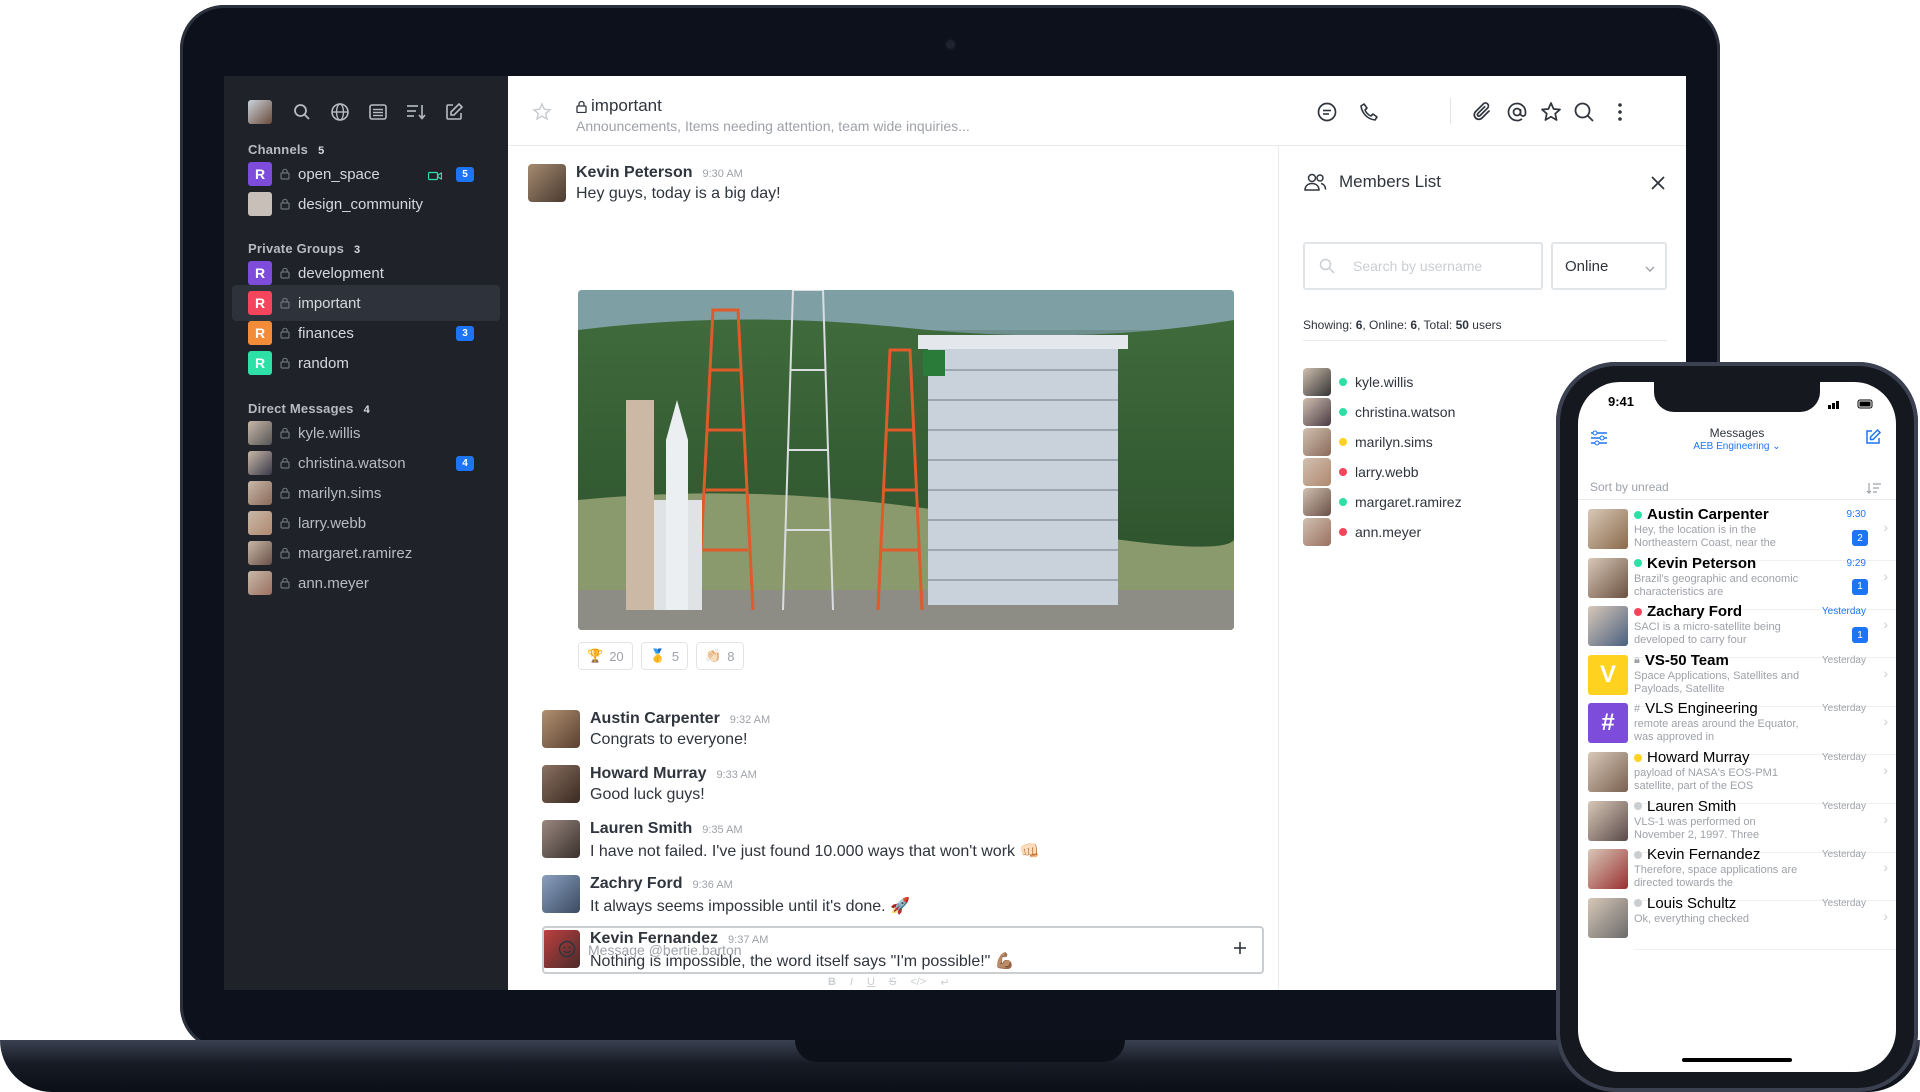  Describe the element at coordinates (1384, 382) in the screenshot. I see `member-name: kyle.willis` at that location.